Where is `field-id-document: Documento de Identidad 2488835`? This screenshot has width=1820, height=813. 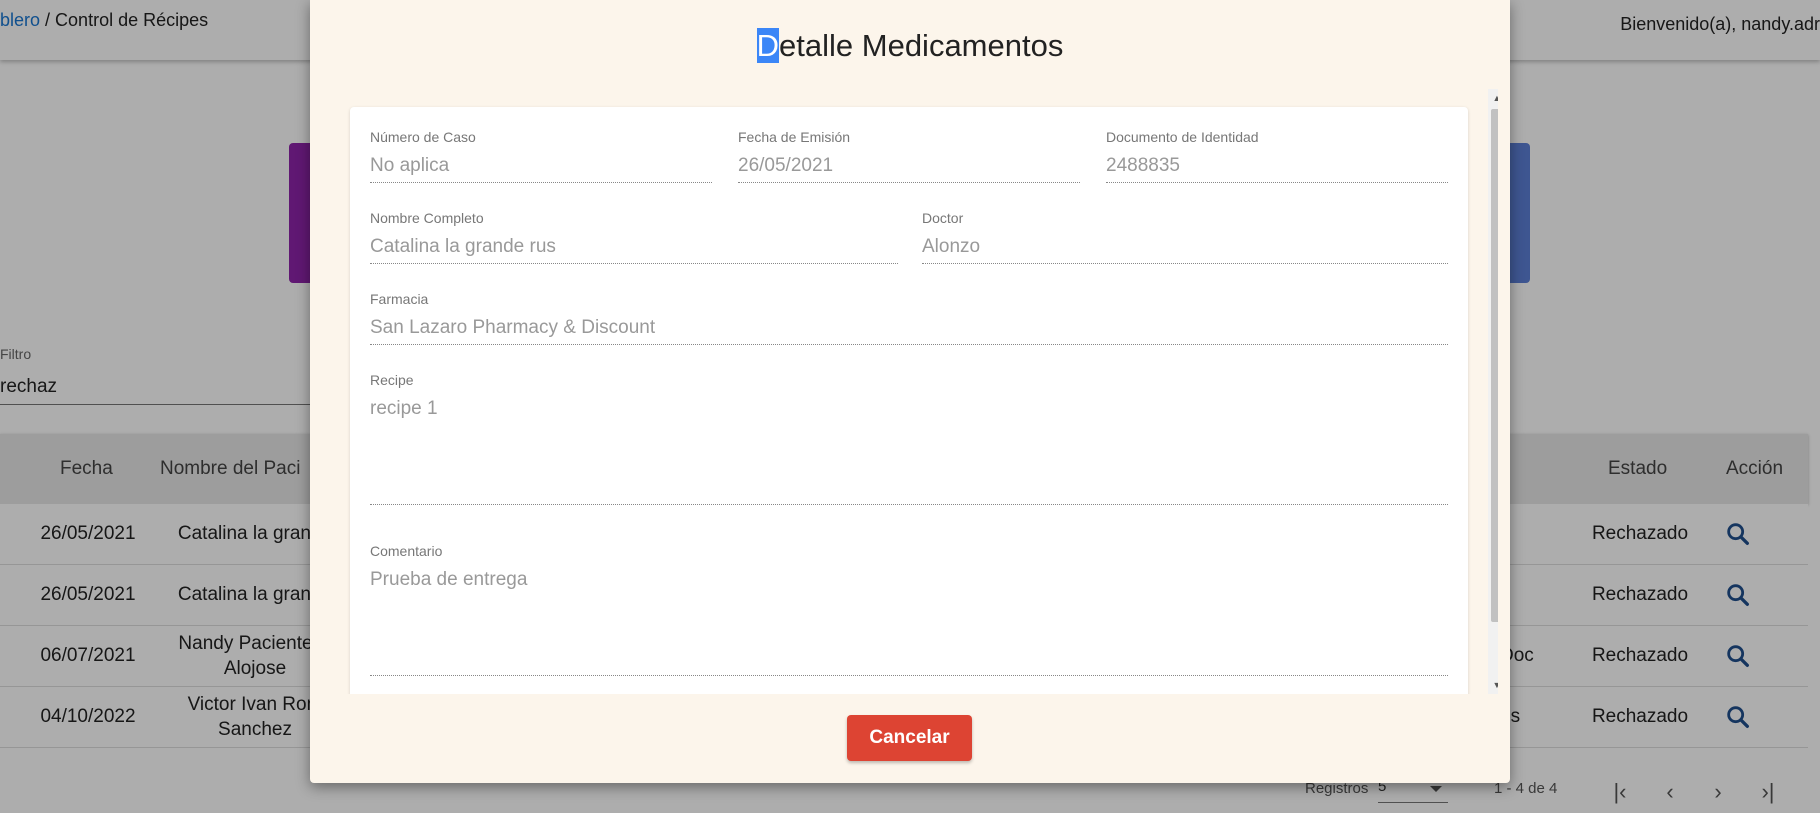 field-id-document: Documento de Identidad 2488835 is located at coordinates (1277, 156).